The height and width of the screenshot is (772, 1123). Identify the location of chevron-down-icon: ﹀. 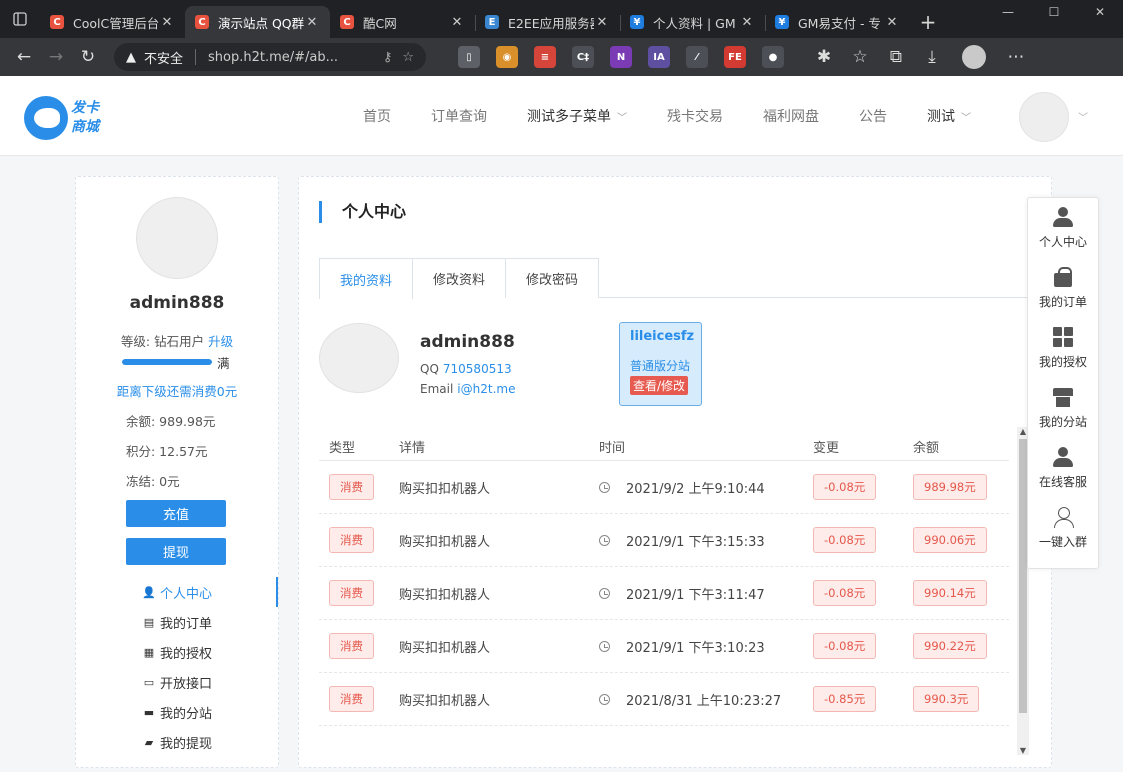
(1083, 116).